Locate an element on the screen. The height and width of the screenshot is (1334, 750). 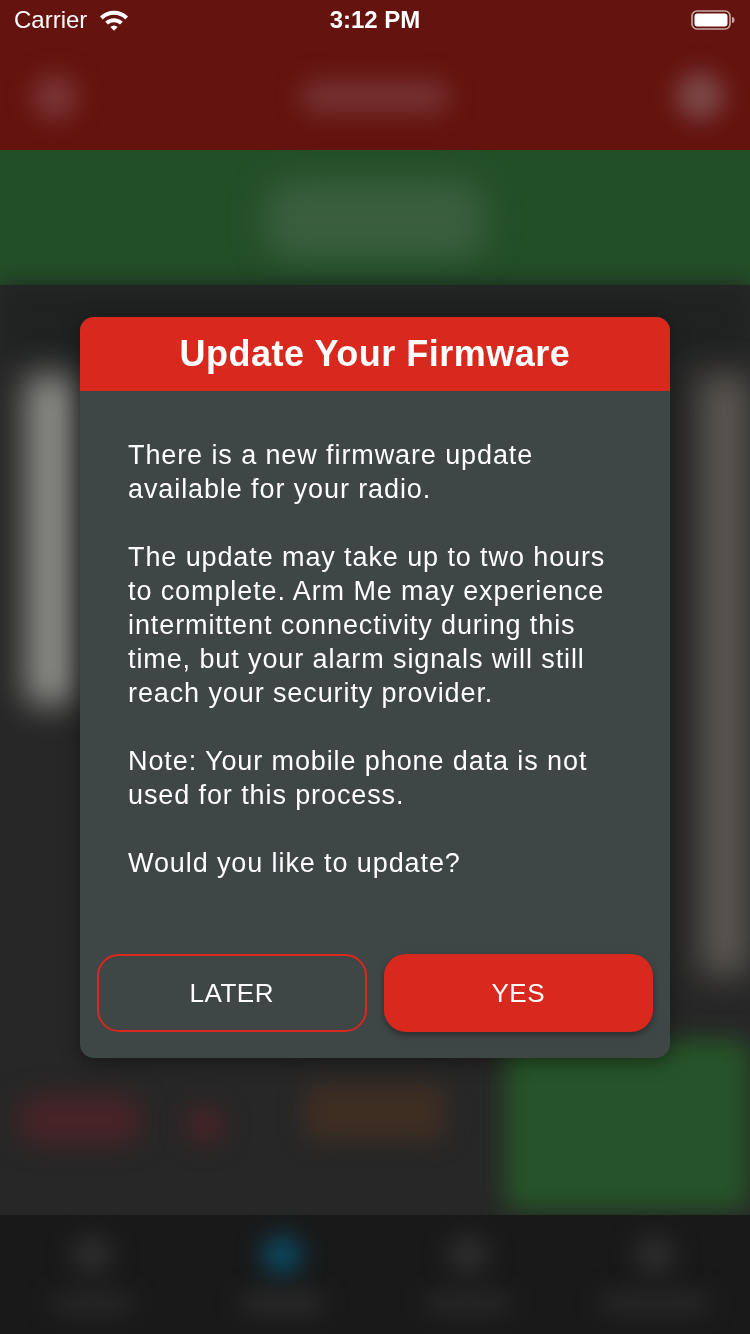
dialog-message: Note: Your mobile phone data is not used for this process. is located at coordinates (358, 778).